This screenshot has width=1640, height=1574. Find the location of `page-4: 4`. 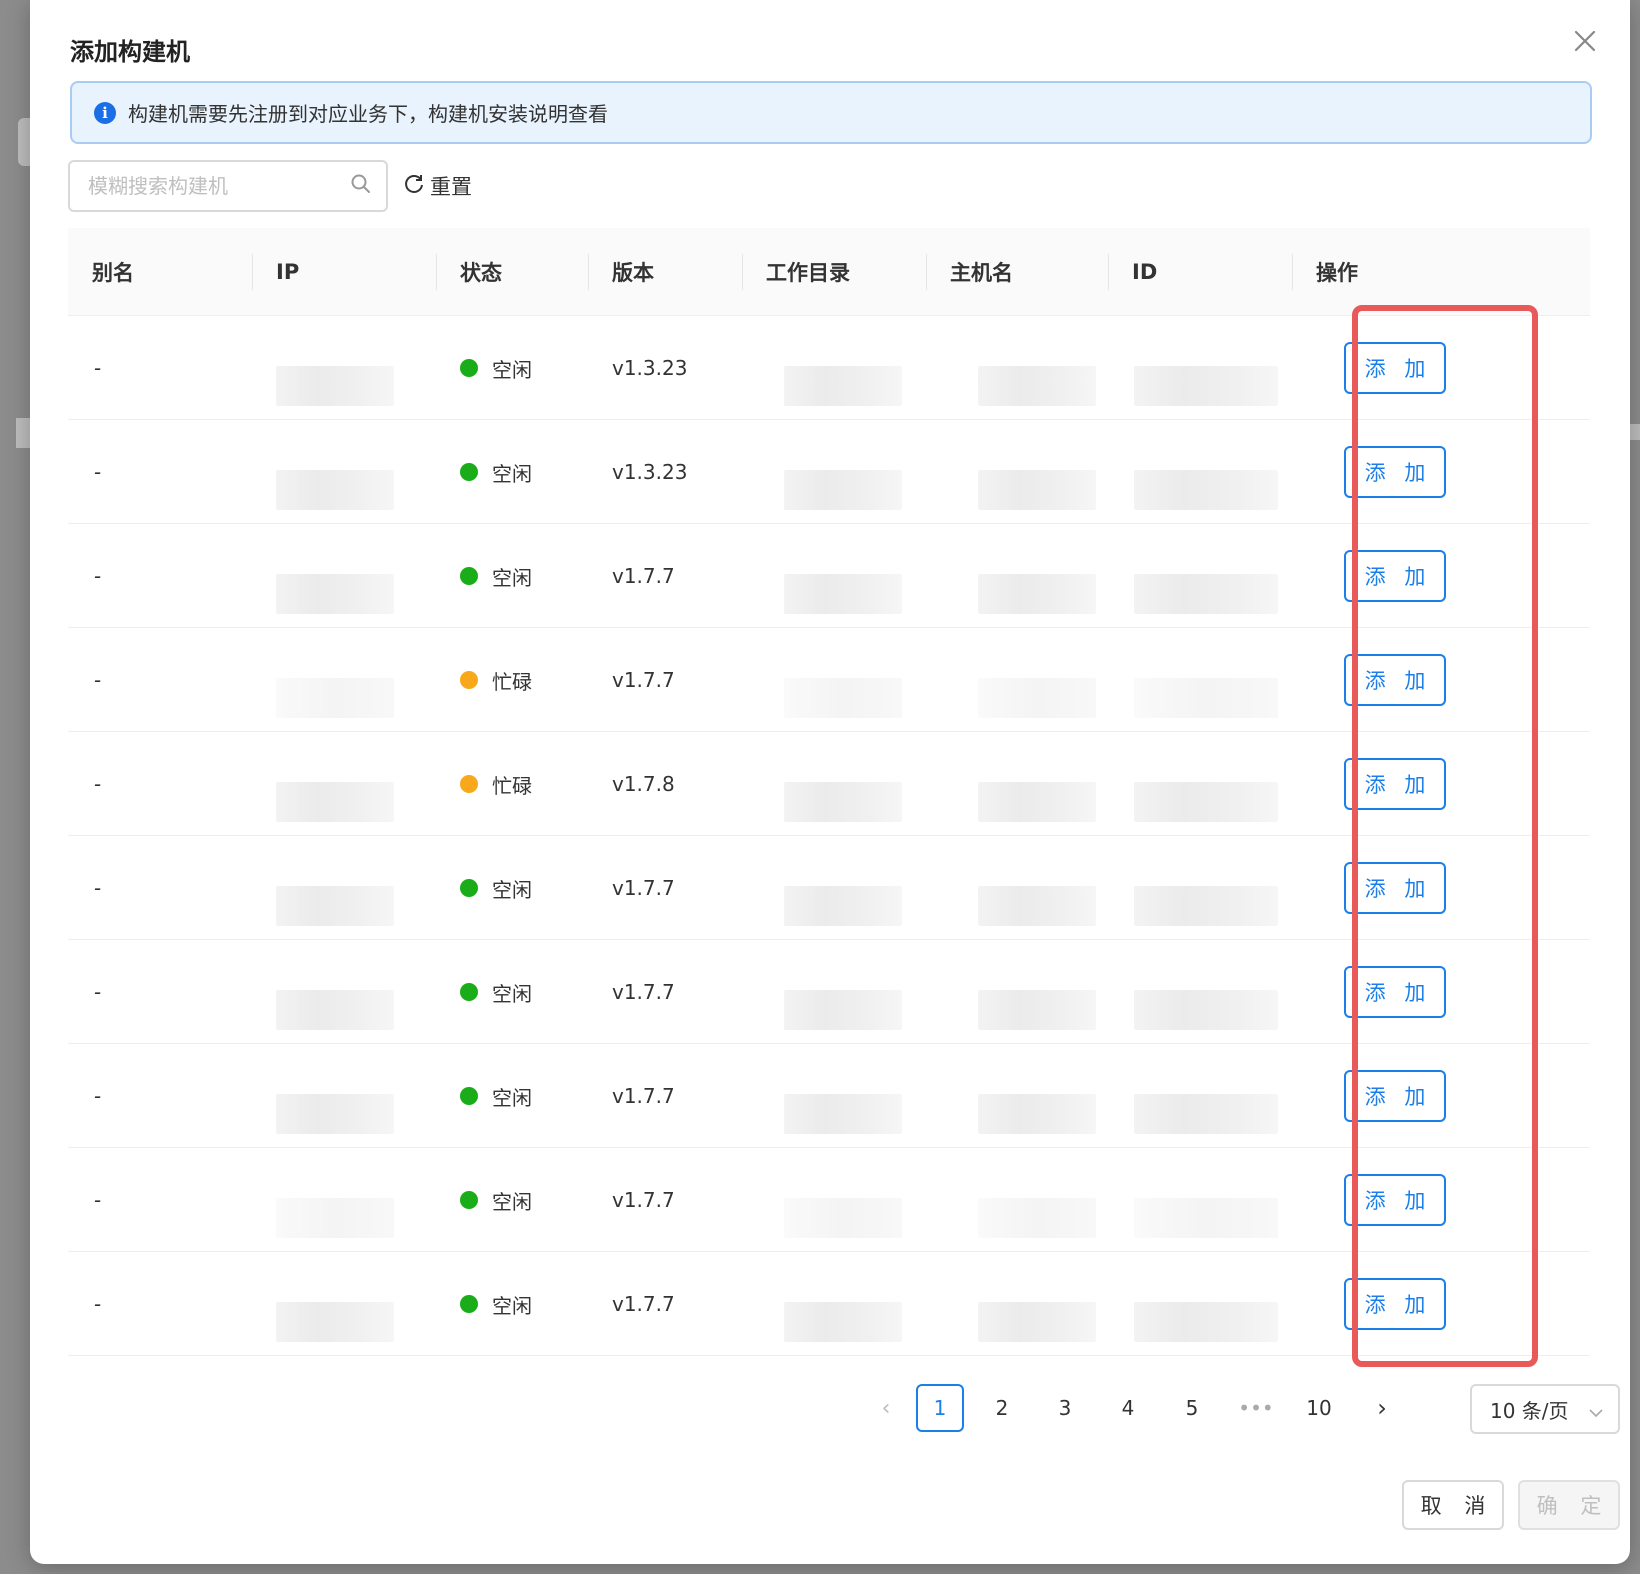

page-4: 4 is located at coordinates (1128, 1408).